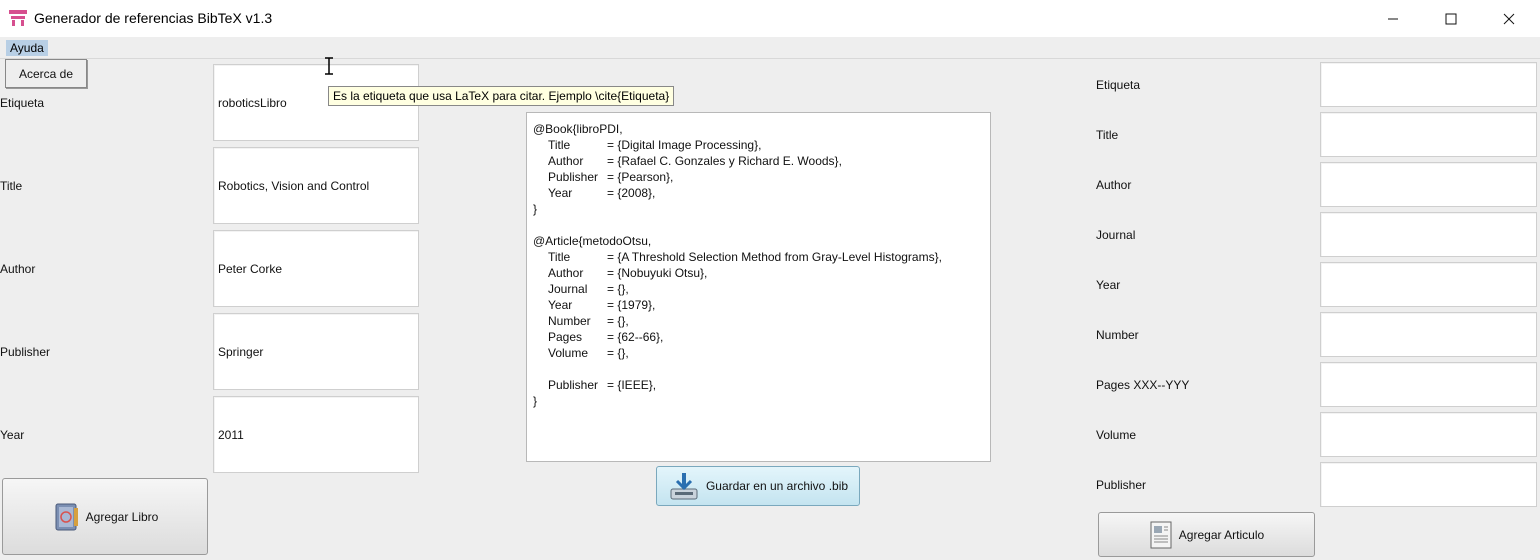 This screenshot has height=560, width=1540. What do you see at coordinates (628, 273) in the screenshot?
I see `bib-line: Author = {Nobuyuki Otsu},` at bounding box center [628, 273].